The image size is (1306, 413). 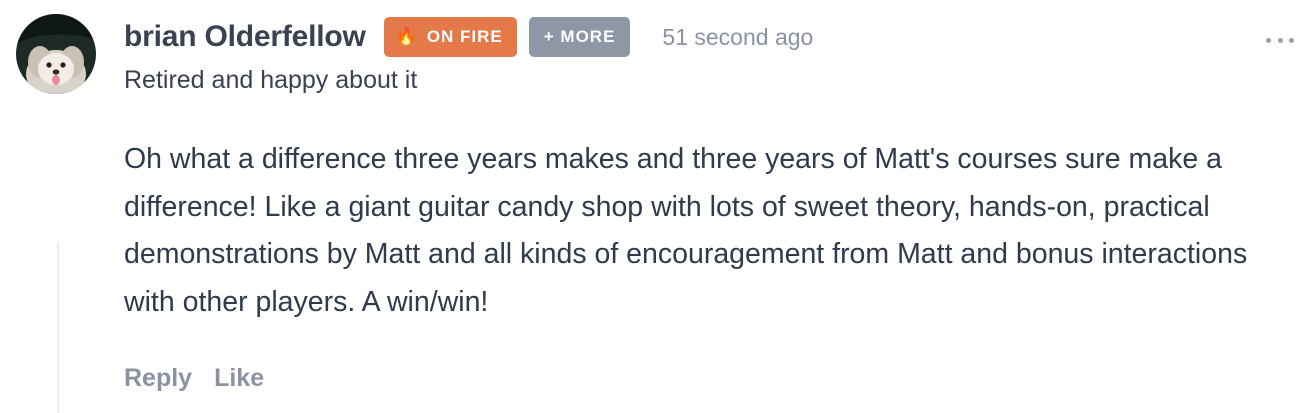 I want to click on author-tagline: Retired and happy about it, so click(x=271, y=80).